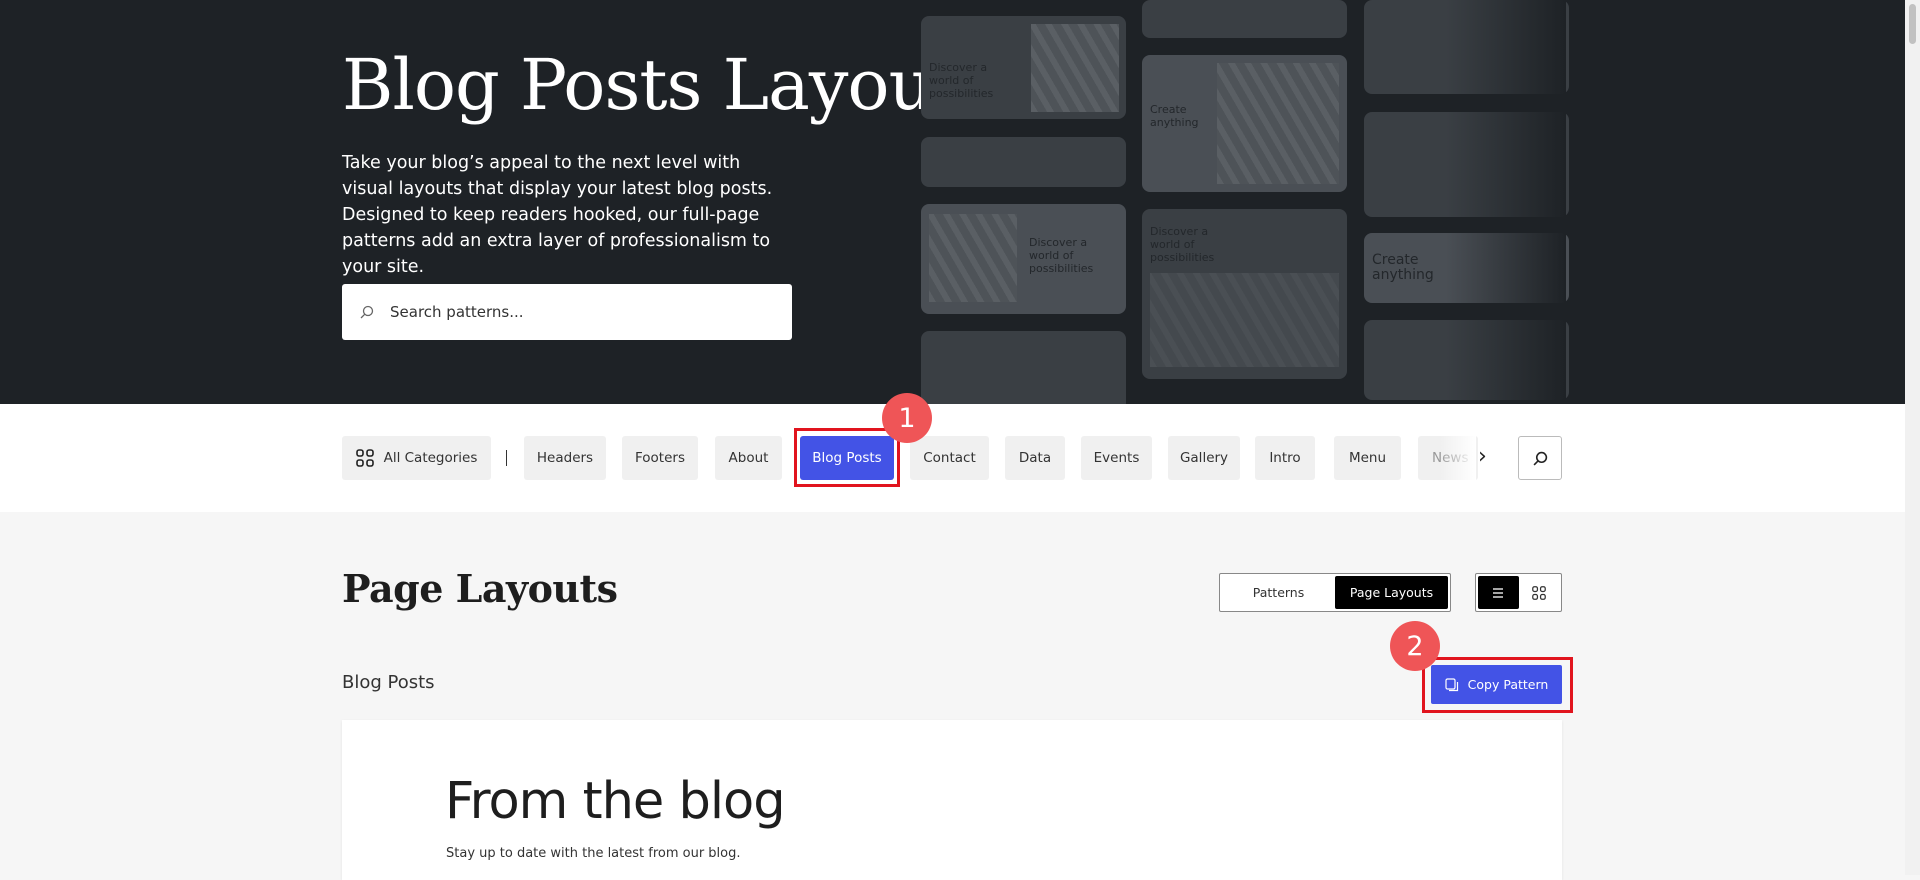 The image size is (1920, 880). I want to click on preview-heading: From the blog, so click(615, 801).